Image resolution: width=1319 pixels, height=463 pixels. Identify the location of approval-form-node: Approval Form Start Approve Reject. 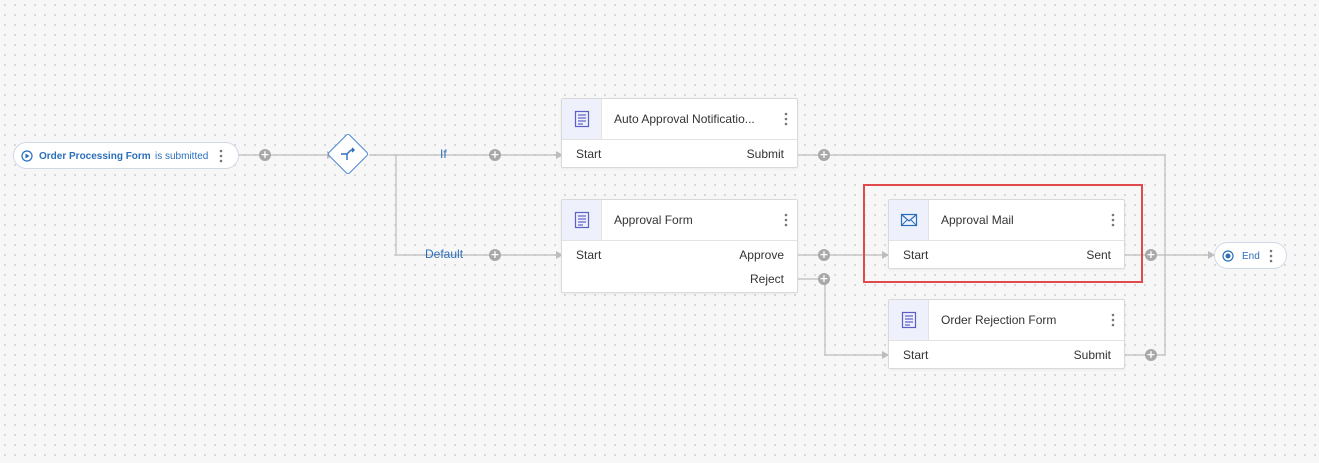
(679, 246).